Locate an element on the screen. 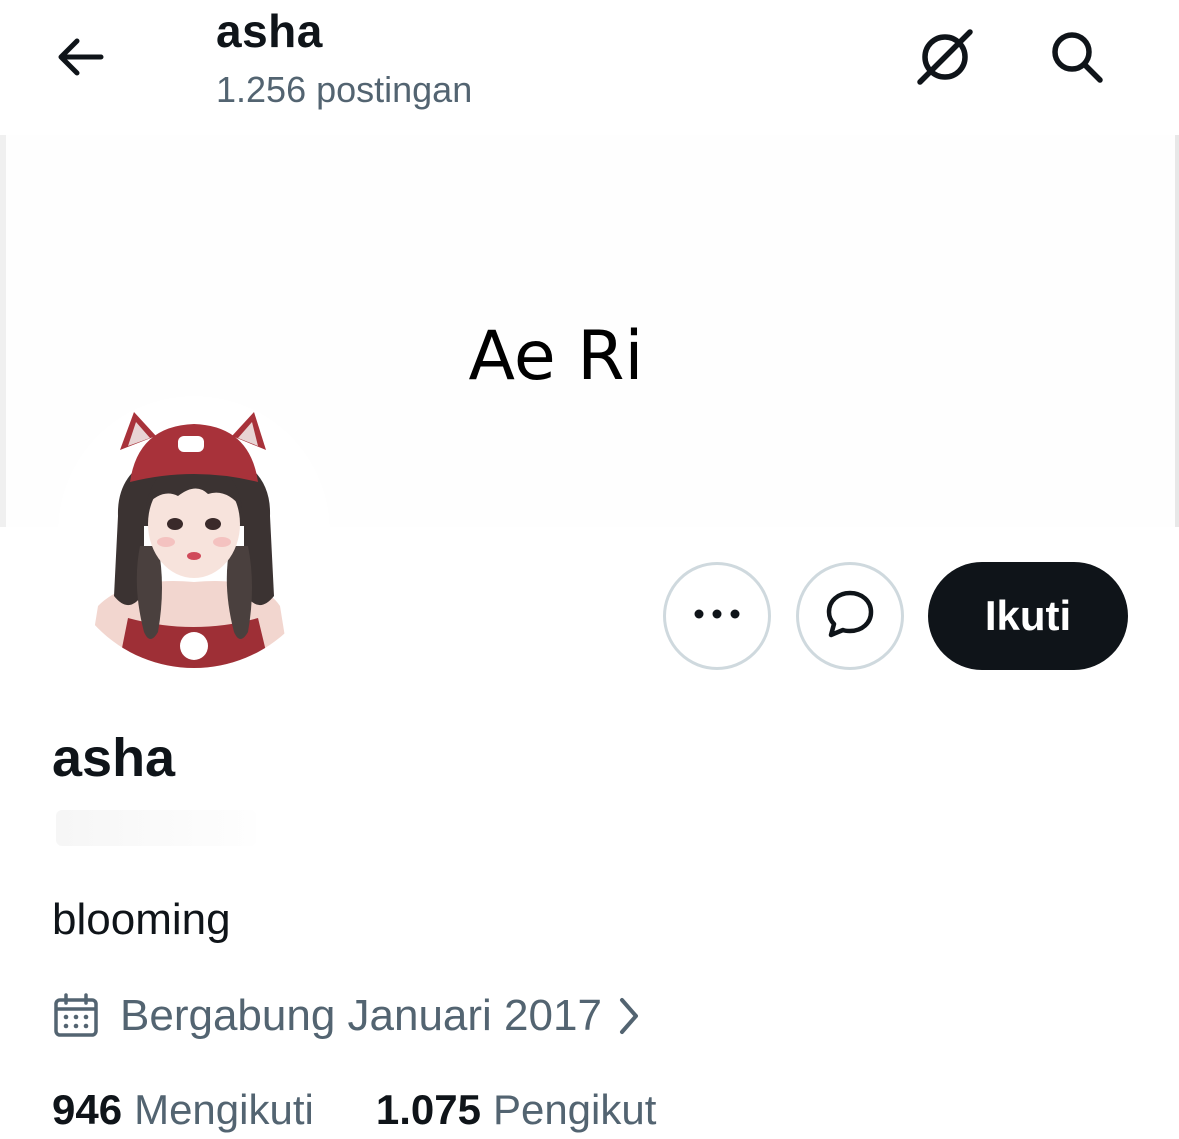  avatar is located at coordinates (194, 532).